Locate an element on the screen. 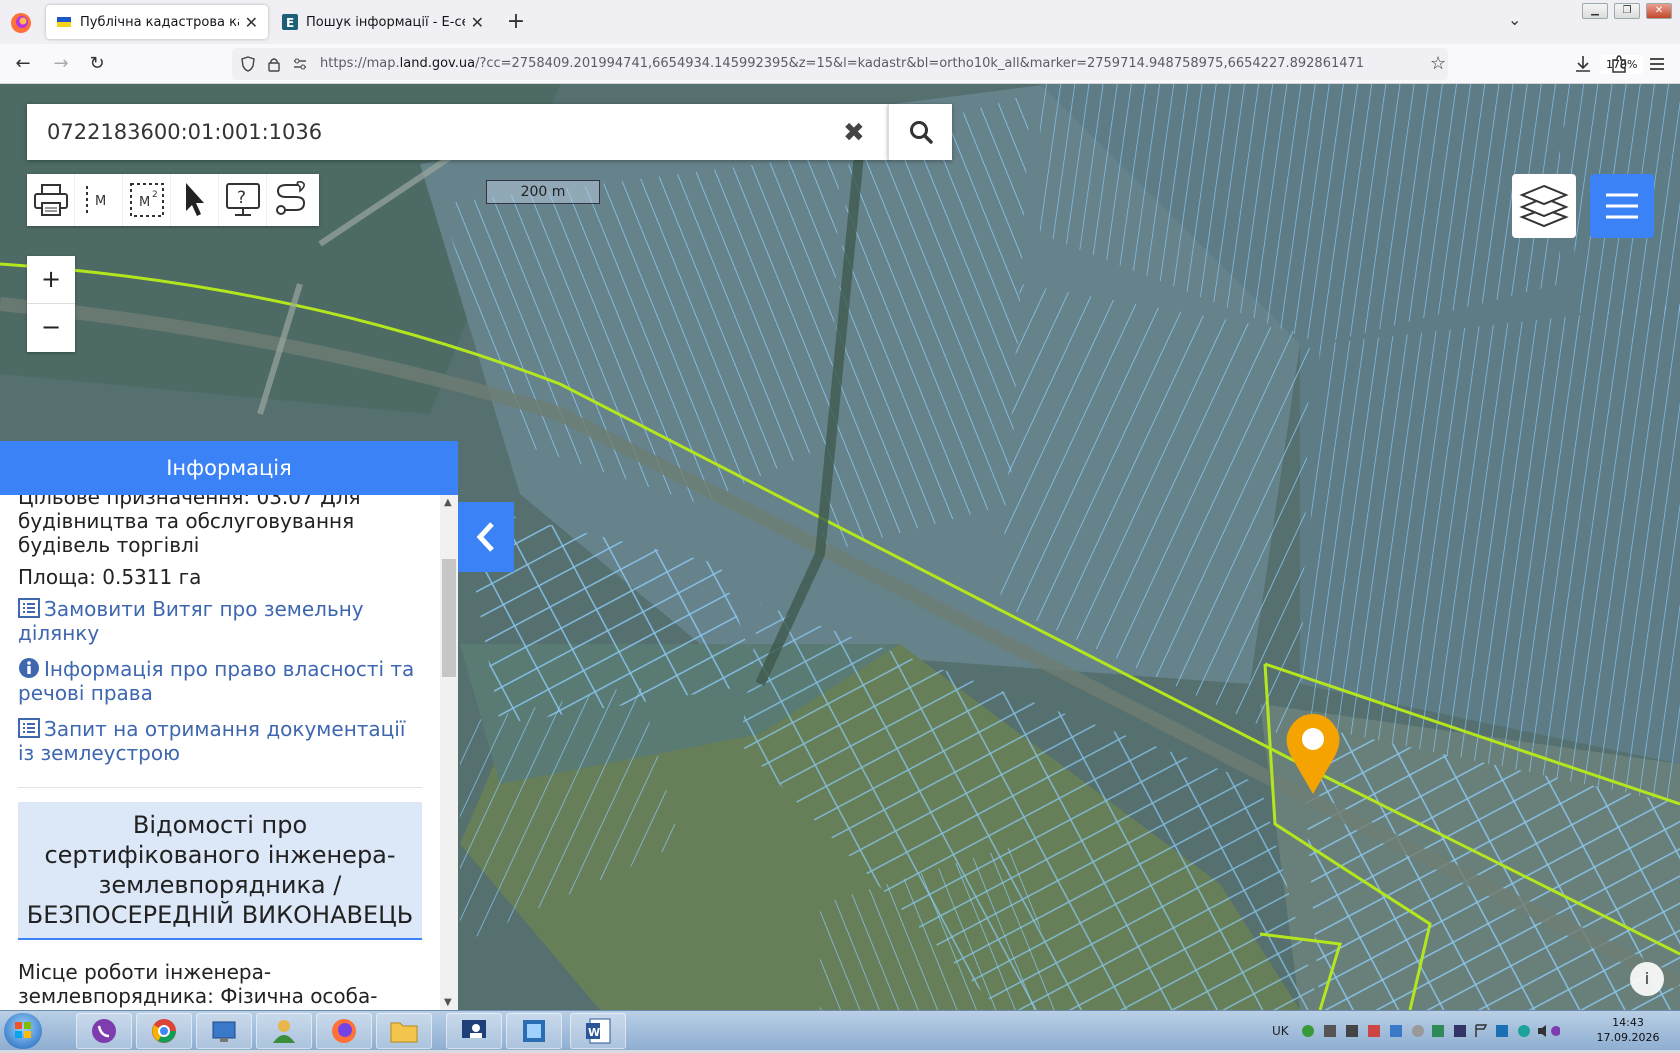  location-marker-icon is located at coordinates (1313, 754).